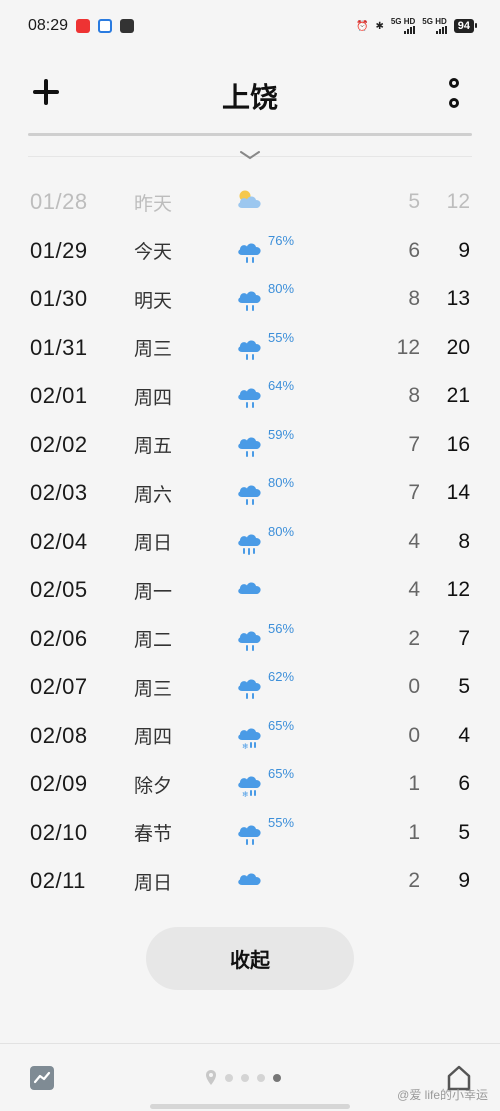 This screenshot has height=1111, width=500. What do you see at coordinates (408, 347) in the screenshot?
I see `low-temperature: 12` at bounding box center [408, 347].